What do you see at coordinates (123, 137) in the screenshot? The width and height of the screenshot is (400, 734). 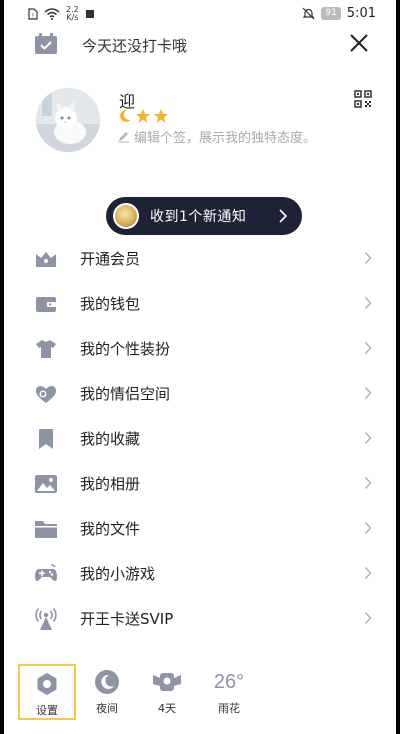 I see `pencil-icon` at bounding box center [123, 137].